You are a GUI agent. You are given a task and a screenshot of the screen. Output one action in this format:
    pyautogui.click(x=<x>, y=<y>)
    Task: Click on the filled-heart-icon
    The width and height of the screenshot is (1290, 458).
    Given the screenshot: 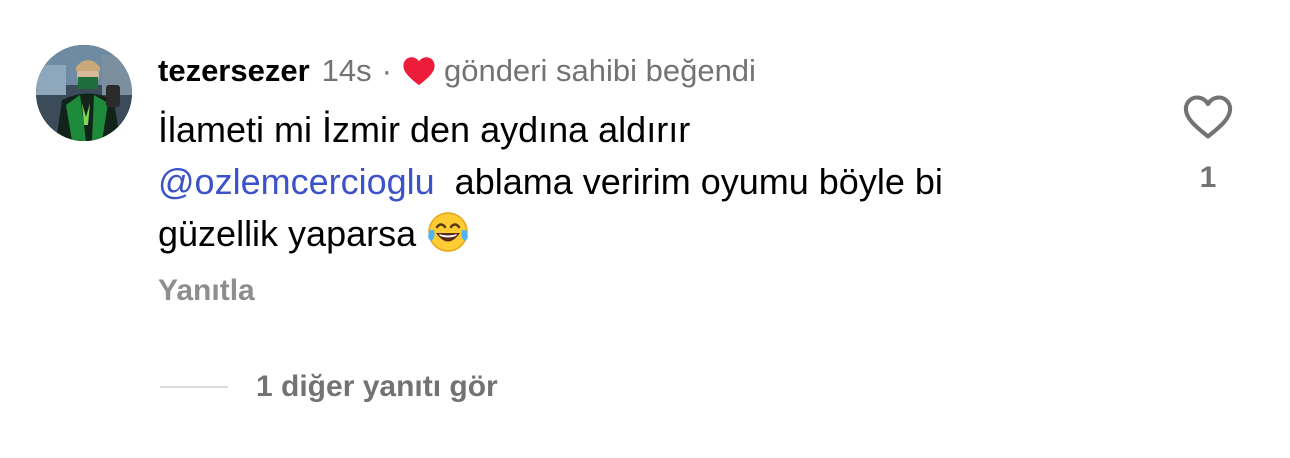 What is the action you would take?
    pyautogui.click(x=419, y=71)
    